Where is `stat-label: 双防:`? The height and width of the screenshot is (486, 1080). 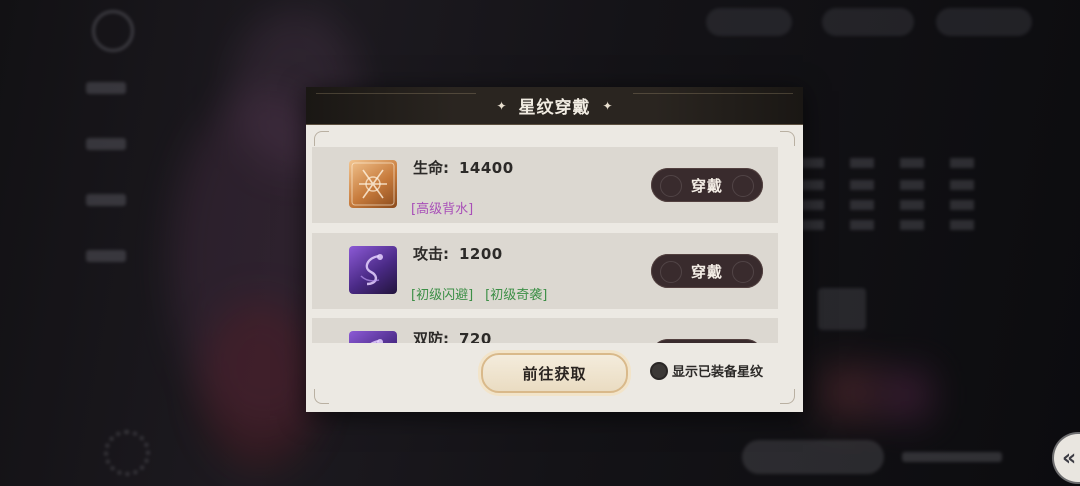 stat-label: 双防: is located at coordinates (431, 336).